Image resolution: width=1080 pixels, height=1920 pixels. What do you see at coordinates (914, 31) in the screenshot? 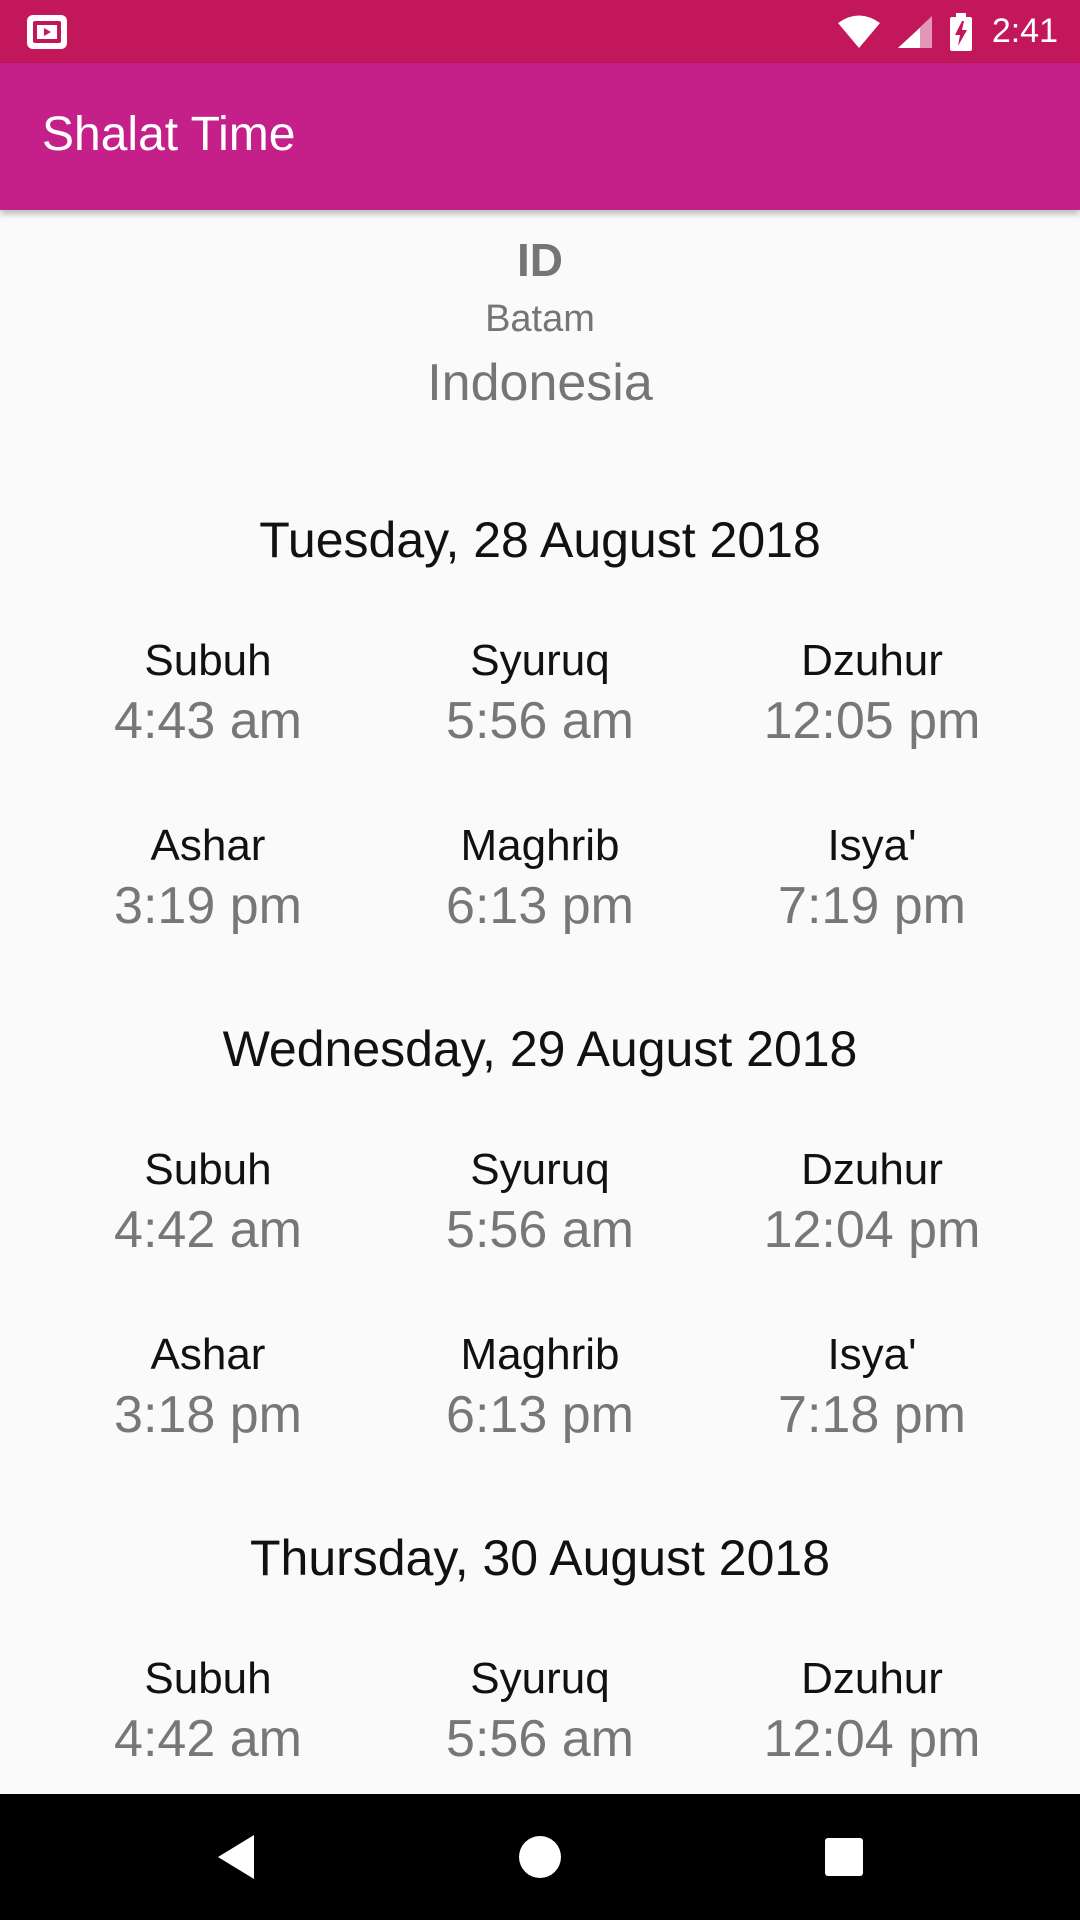
I see `cell-signal-icon` at bounding box center [914, 31].